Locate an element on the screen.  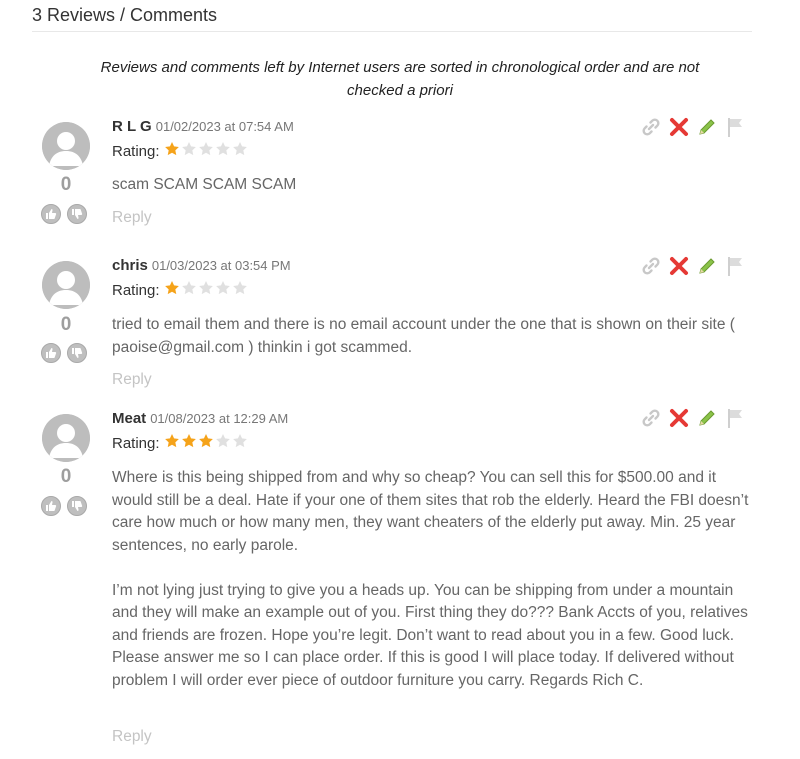
comment-author: Meat is located at coordinates (129, 418).